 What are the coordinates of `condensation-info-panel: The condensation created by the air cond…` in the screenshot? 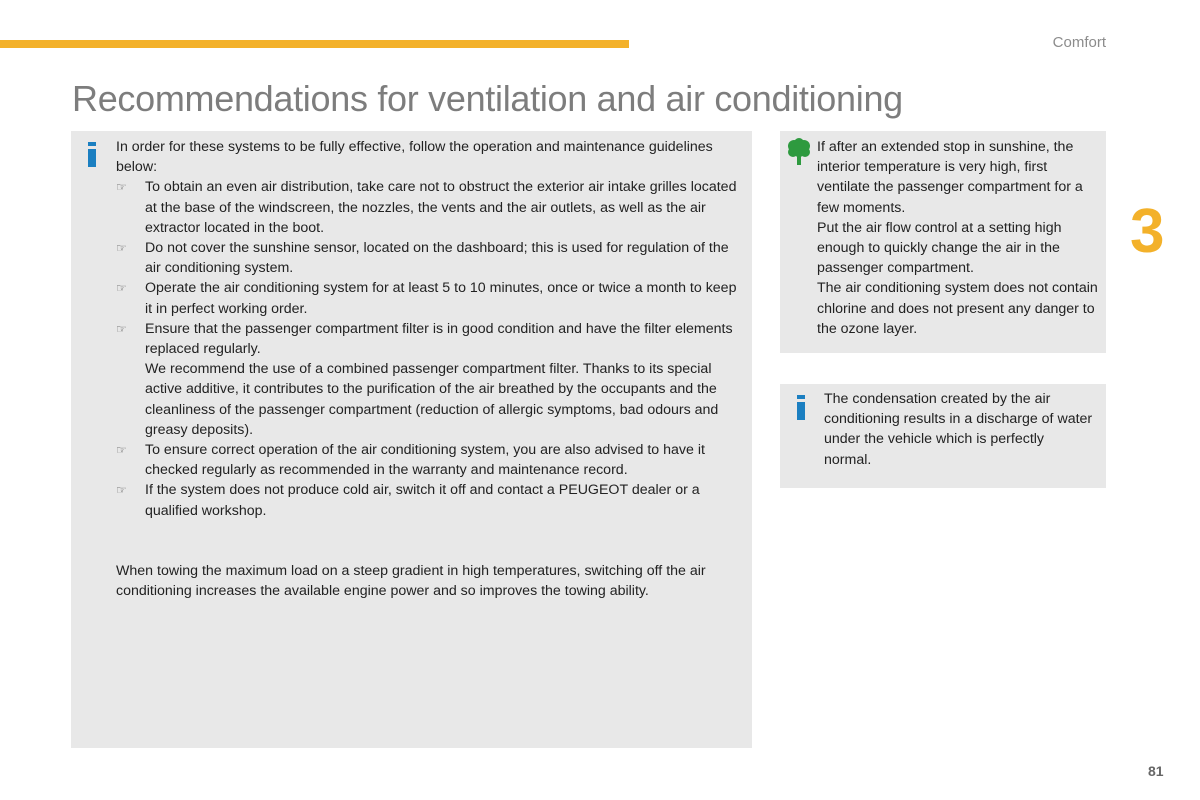 It's located at (943, 436).